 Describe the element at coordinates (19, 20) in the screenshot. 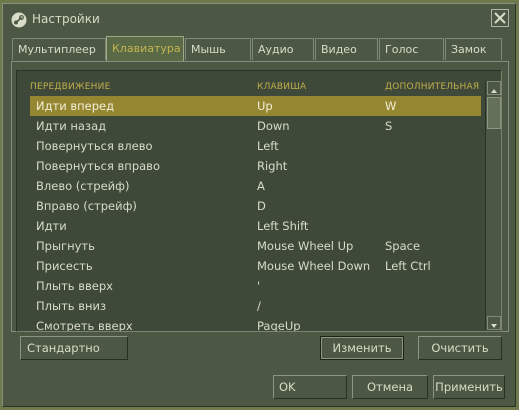

I see `steam-icon` at that location.